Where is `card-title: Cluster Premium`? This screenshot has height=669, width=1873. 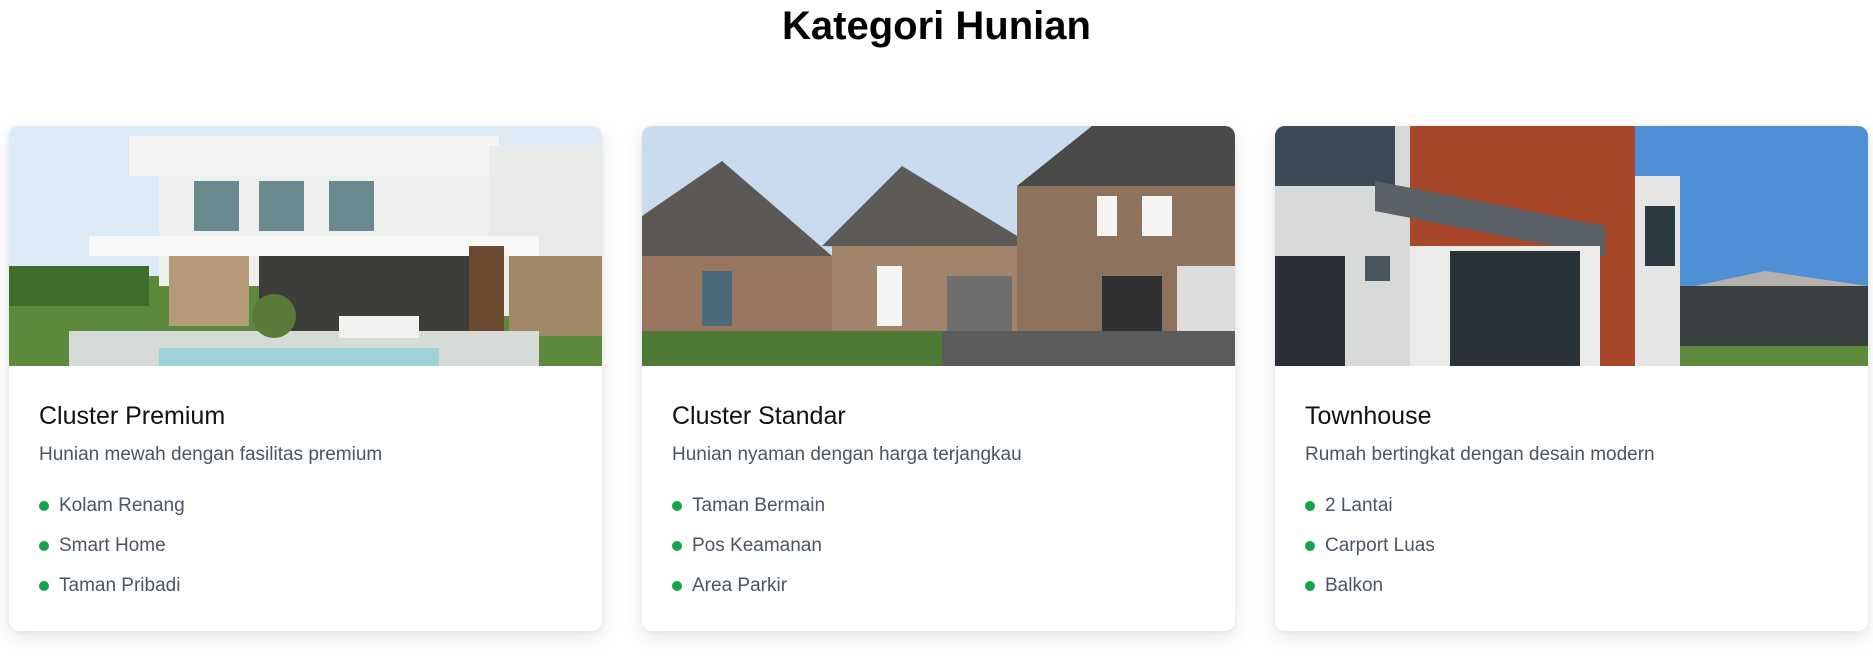 card-title: Cluster Premium is located at coordinates (132, 416).